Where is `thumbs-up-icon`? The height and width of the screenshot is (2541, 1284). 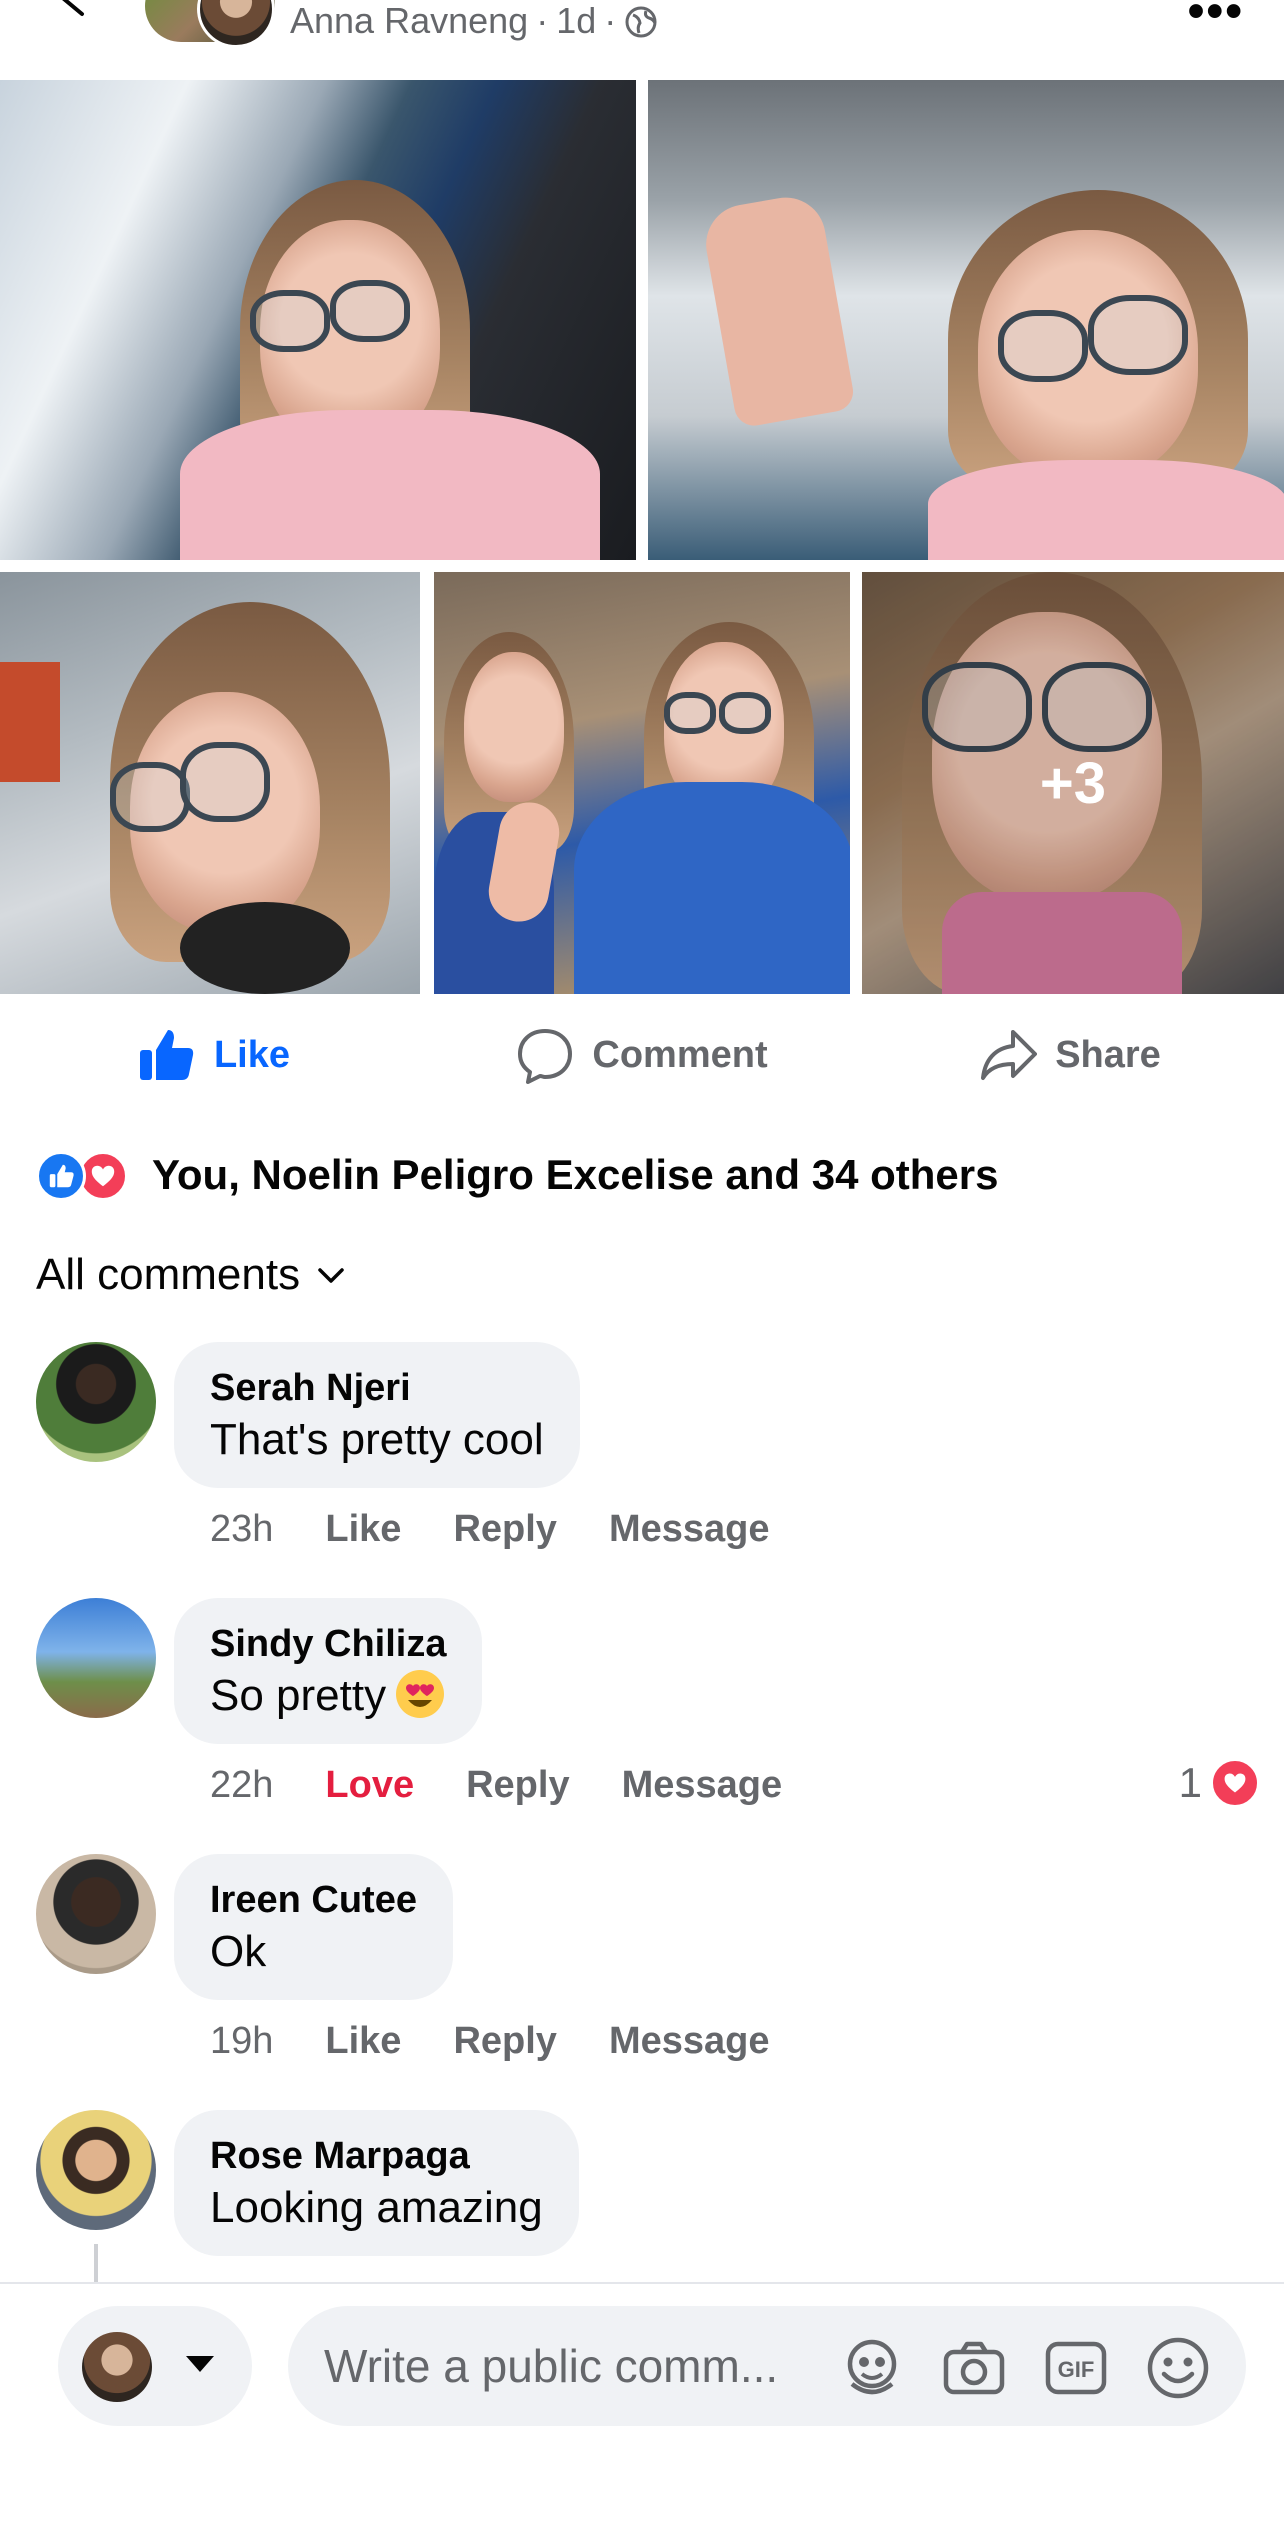
thumbs-up-icon is located at coordinates (166, 1055).